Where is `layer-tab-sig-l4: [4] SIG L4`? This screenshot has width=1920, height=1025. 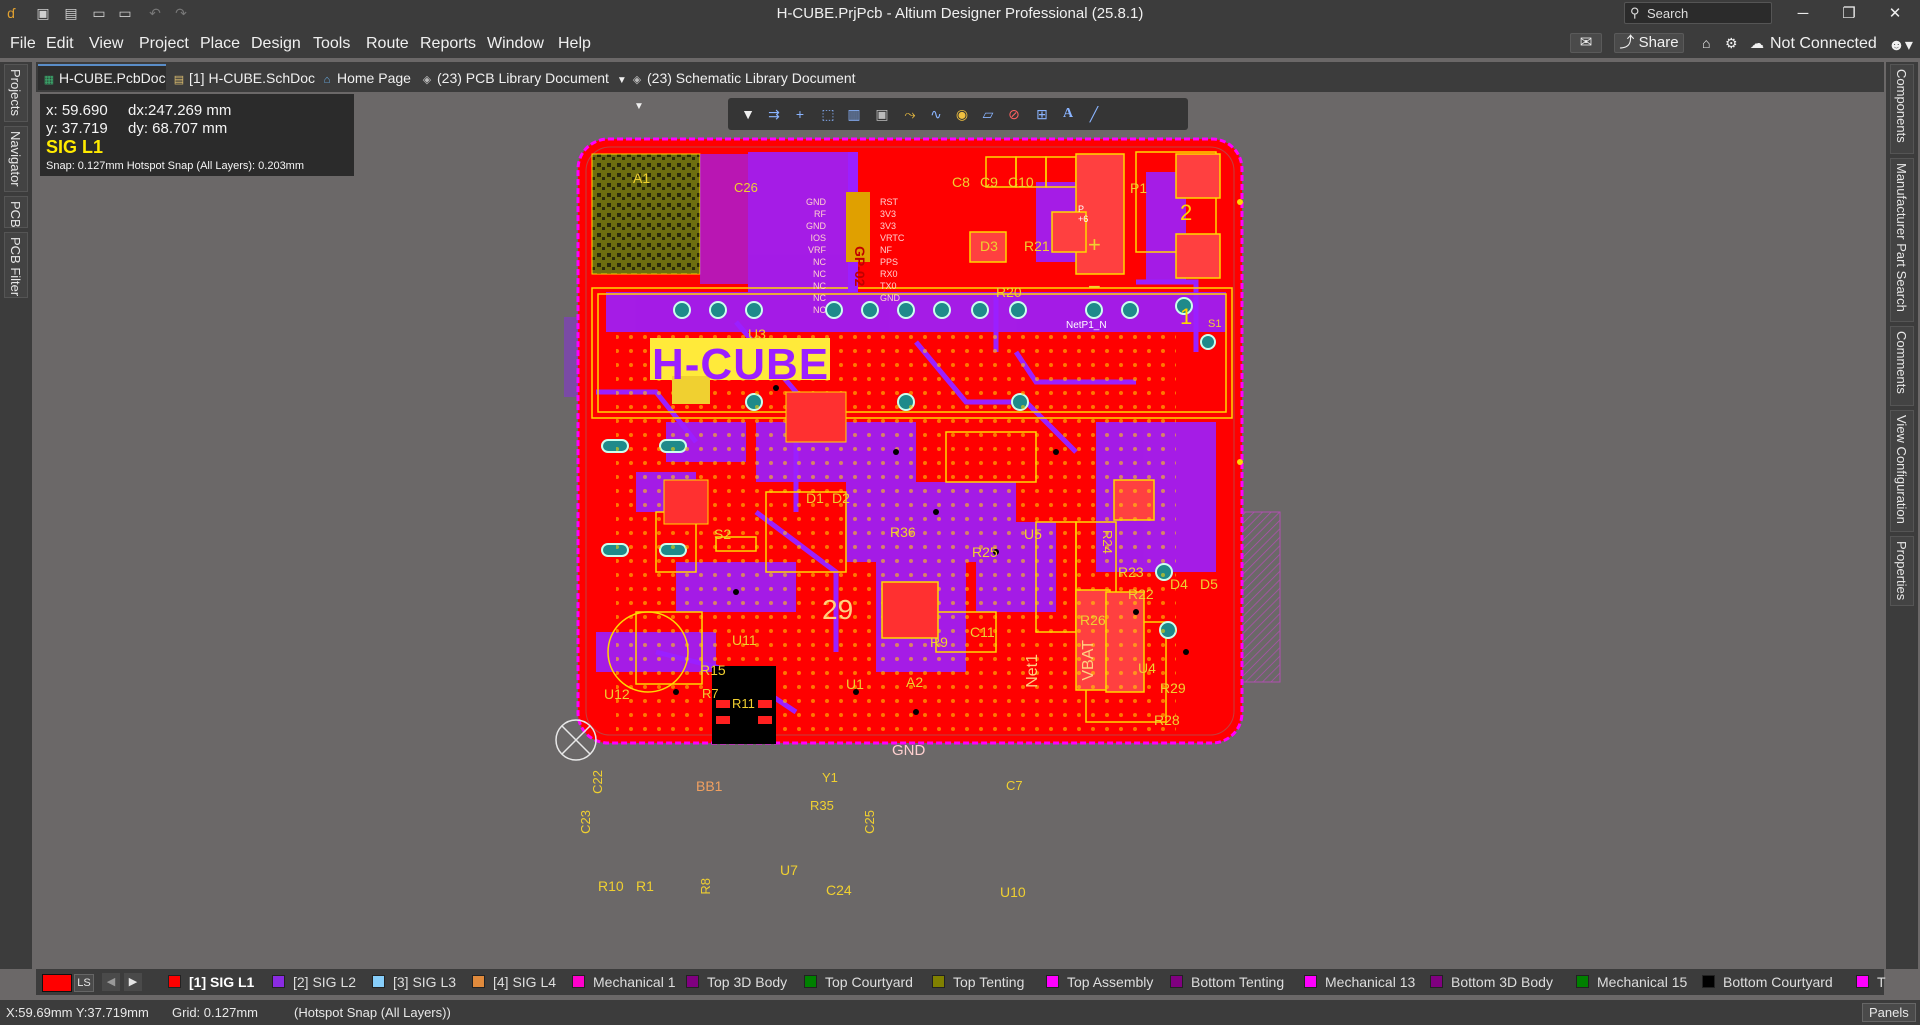 layer-tab-sig-l4: [4] SIG L4 is located at coordinates (514, 982).